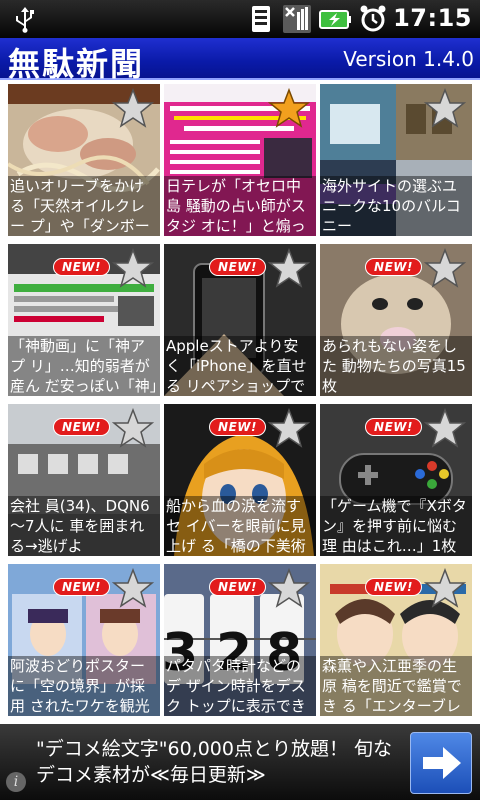 The image size is (480, 800). What do you see at coordinates (84, 640) in the screenshot?
I see `news-tile: NEW! 阿波おどりポスター に「空の境界」が採用 されたワケを観光協会` at bounding box center [84, 640].